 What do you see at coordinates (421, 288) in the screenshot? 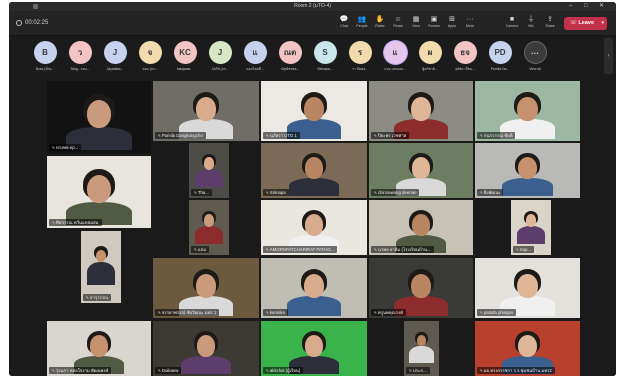
I see `participant-video-tile: ครูนพคุณรงค์` at bounding box center [421, 288].